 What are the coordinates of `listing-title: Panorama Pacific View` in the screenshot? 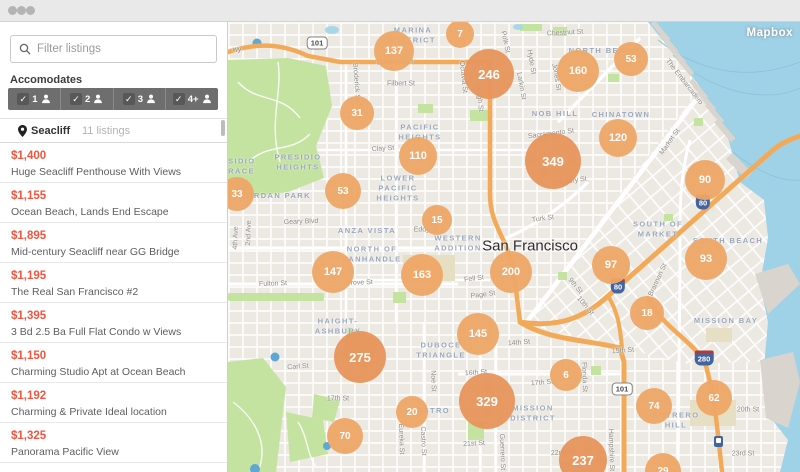 It's located at (65, 452).